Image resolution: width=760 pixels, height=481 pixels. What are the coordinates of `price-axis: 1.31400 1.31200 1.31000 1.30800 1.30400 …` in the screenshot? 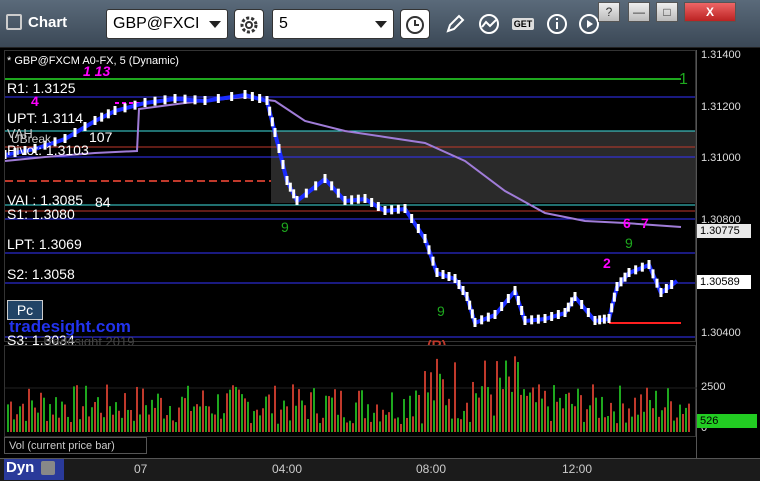 It's located at (728, 254).